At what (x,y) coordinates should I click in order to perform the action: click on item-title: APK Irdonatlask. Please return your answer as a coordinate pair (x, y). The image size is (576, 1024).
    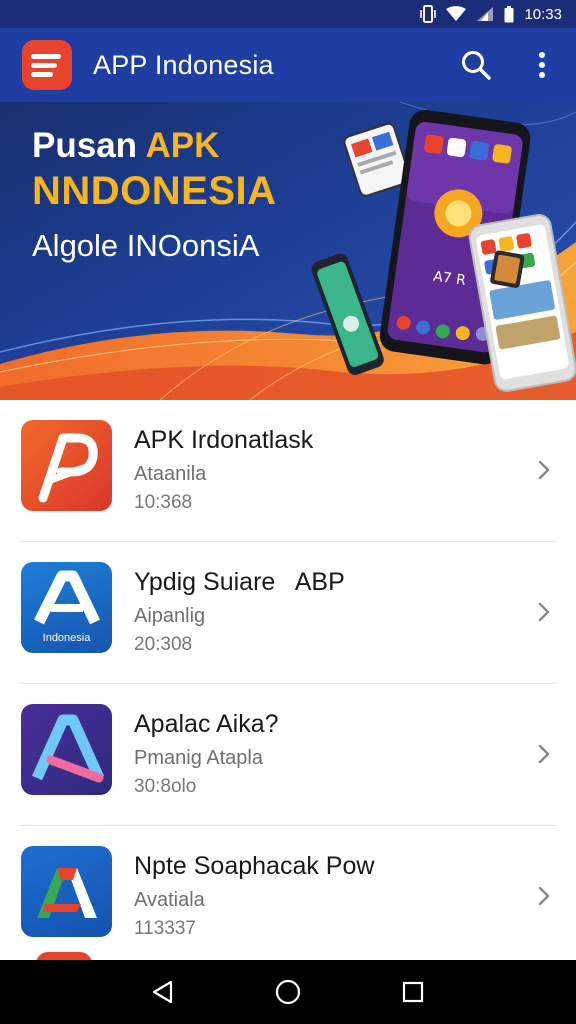
    Looking at the image, I should click on (224, 440).